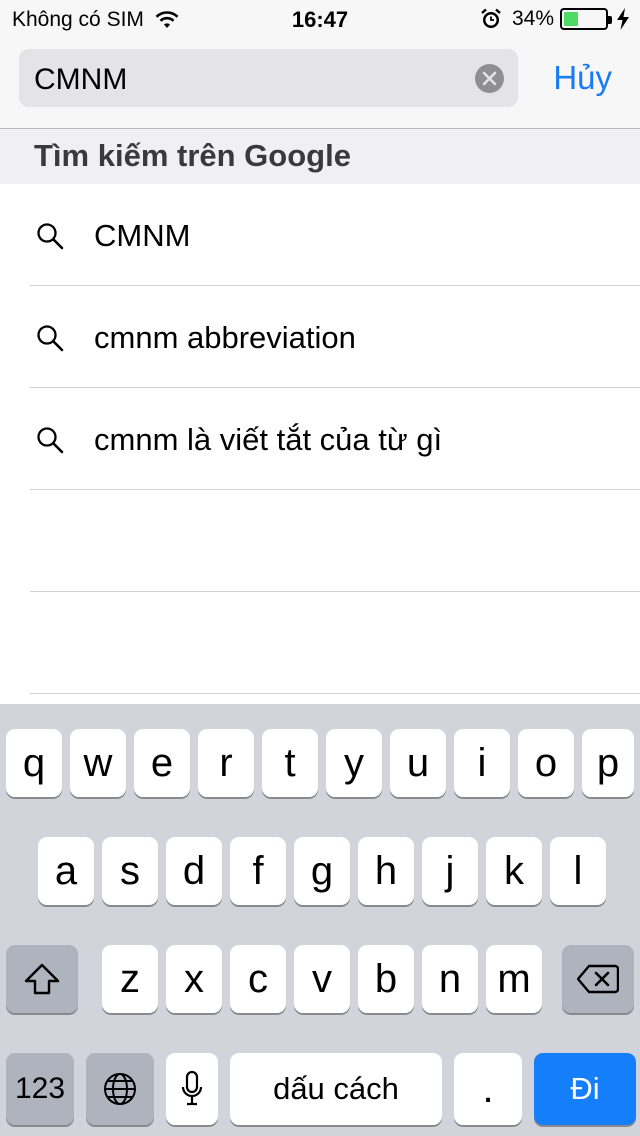 Image resolution: width=640 pixels, height=1136 pixels. What do you see at coordinates (514, 871) in the screenshot?
I see `key-k: k` at bounding box center [514, 871].